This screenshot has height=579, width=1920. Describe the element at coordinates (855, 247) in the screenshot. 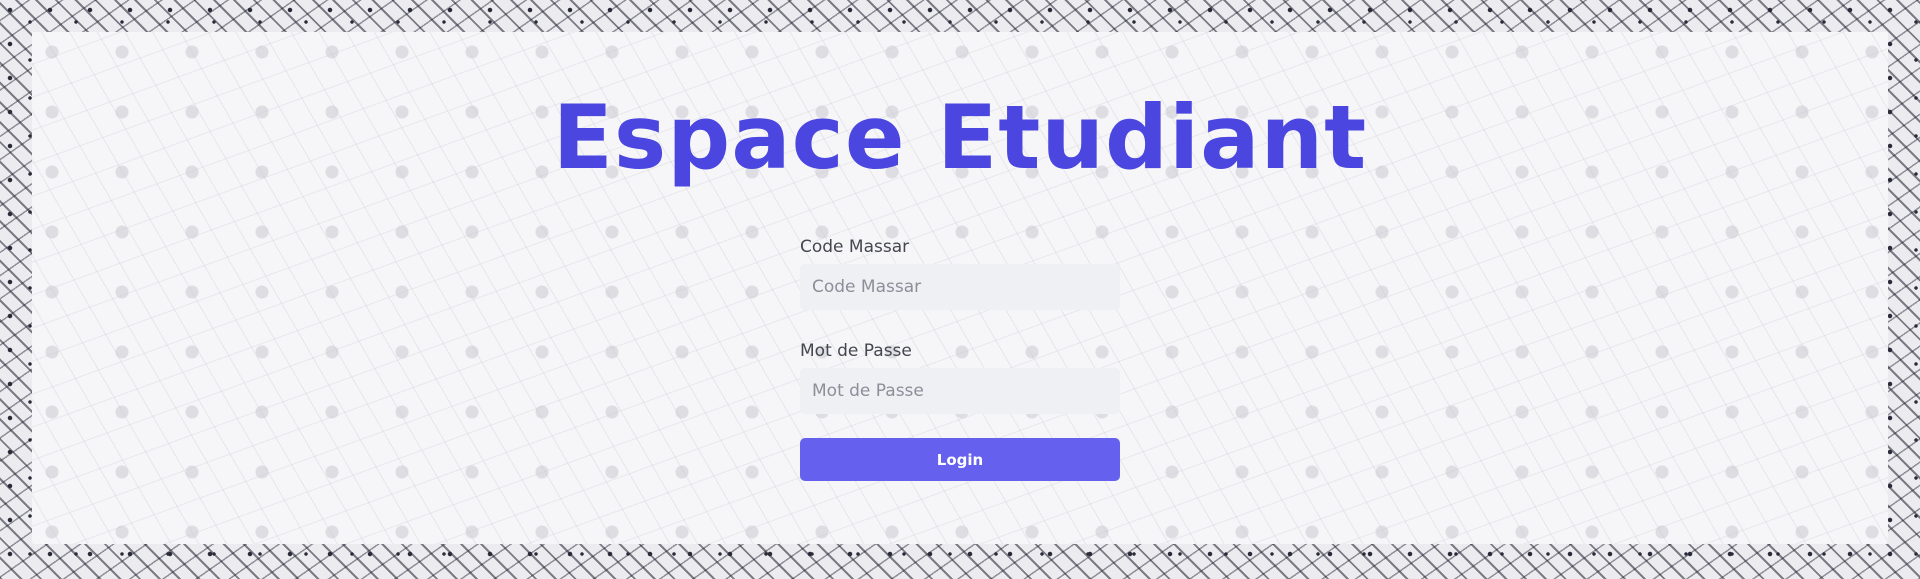

I see `code-massar-label: Code Massar` at that location.